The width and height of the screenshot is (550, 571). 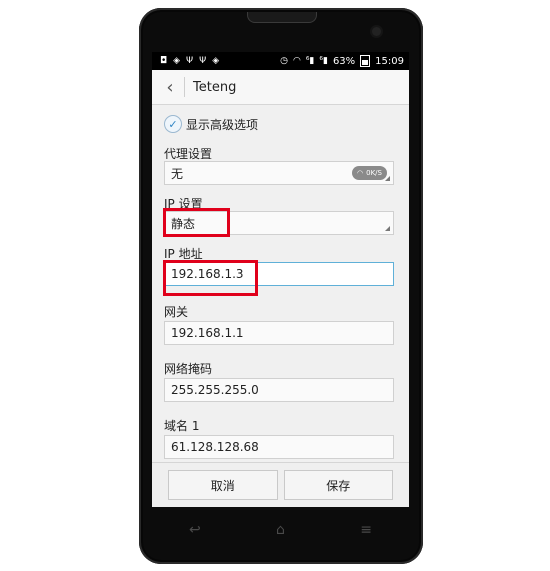 What do you see at coordinates (210, 278) in the screenshot?
I see `ip-address-highlight-box` at bounding box center [210, 278].